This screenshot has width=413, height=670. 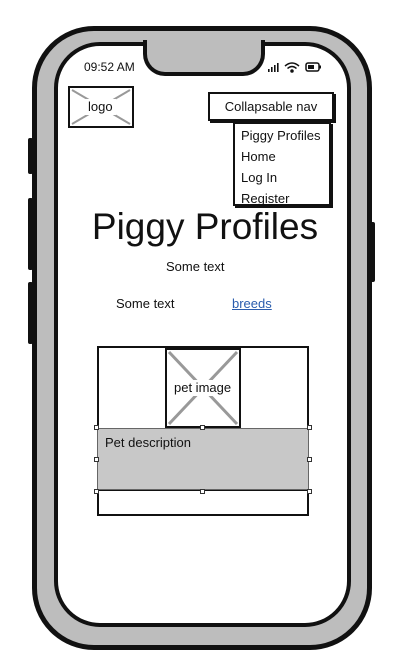 I want to click on page-title: Piggy Profiles, so click(x=205, y=226).